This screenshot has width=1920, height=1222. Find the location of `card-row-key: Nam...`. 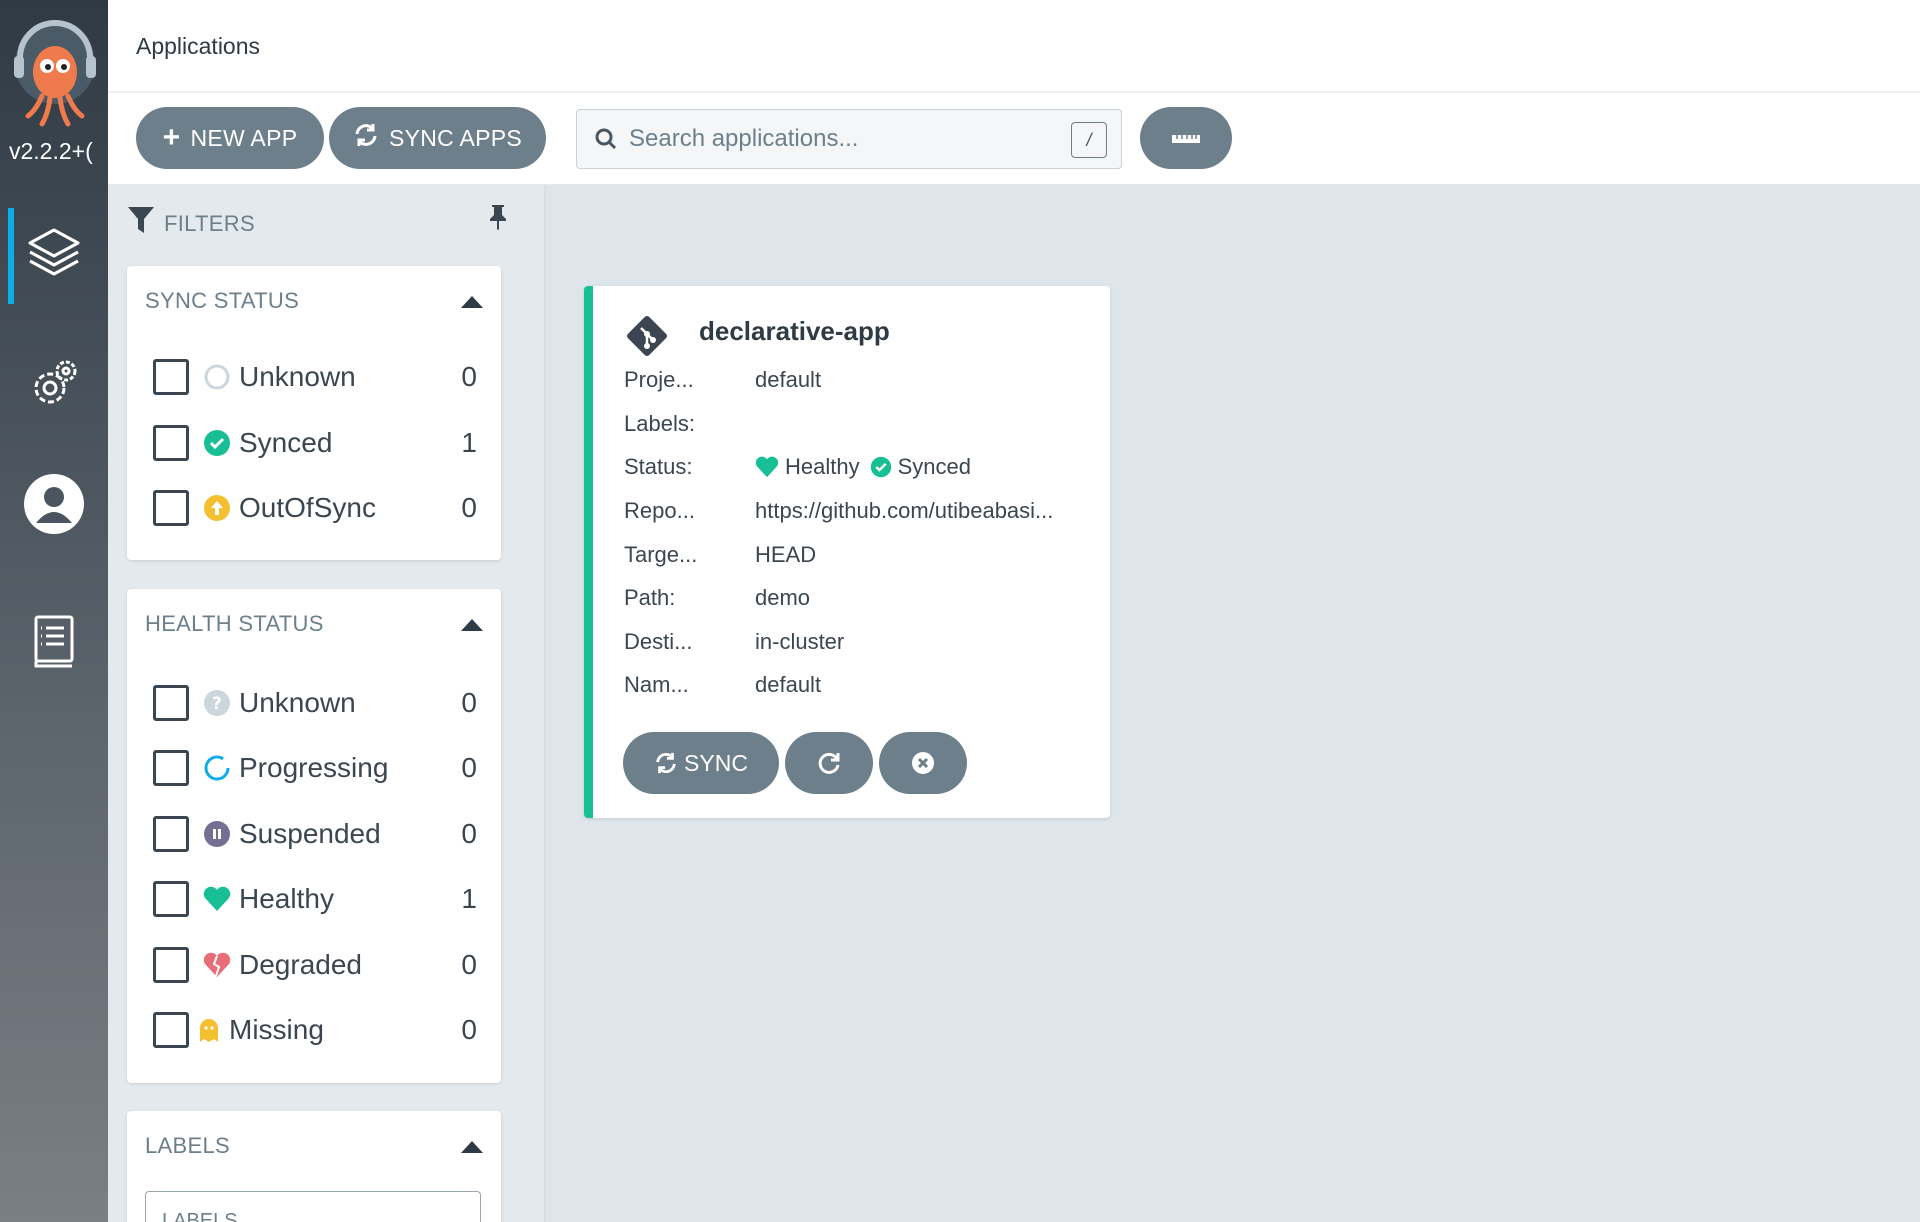

card-row-key: Nam... is located at coordinates (656, 684).